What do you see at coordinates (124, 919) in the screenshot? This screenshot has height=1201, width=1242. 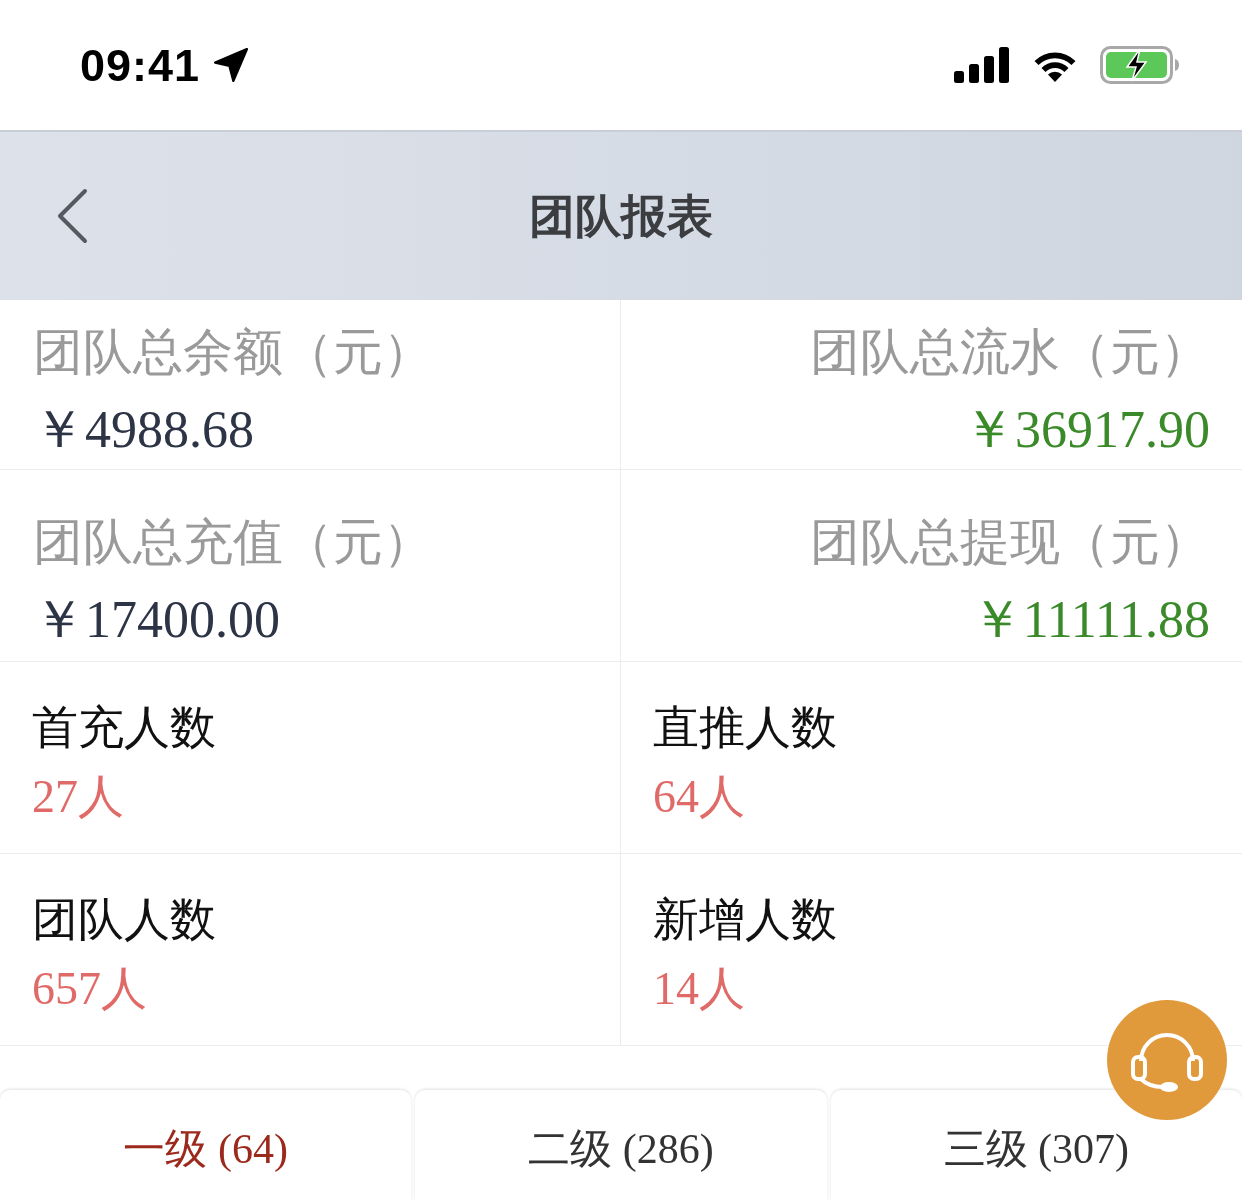 I see `stat-label: 团队人数` at bounding box center [124, 919].